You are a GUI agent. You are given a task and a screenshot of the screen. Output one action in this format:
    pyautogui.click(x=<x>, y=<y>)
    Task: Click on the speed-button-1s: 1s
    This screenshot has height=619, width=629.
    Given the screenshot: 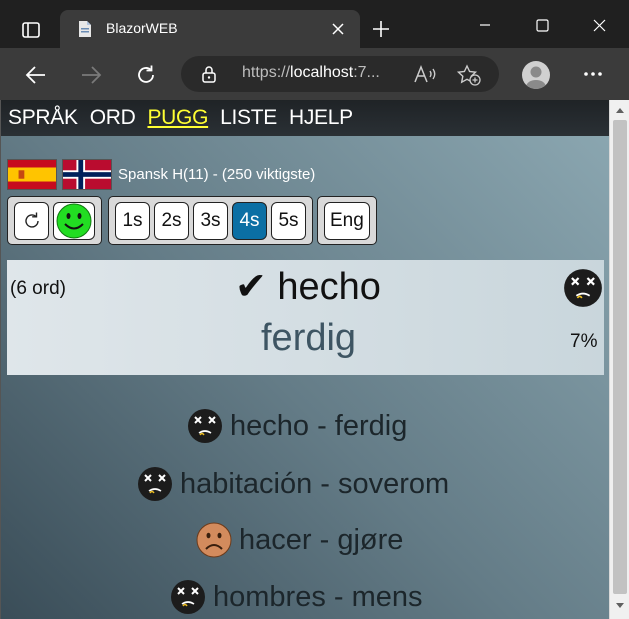 What is the action you would take?
    pyautogui.click(x=132, y=220)
    